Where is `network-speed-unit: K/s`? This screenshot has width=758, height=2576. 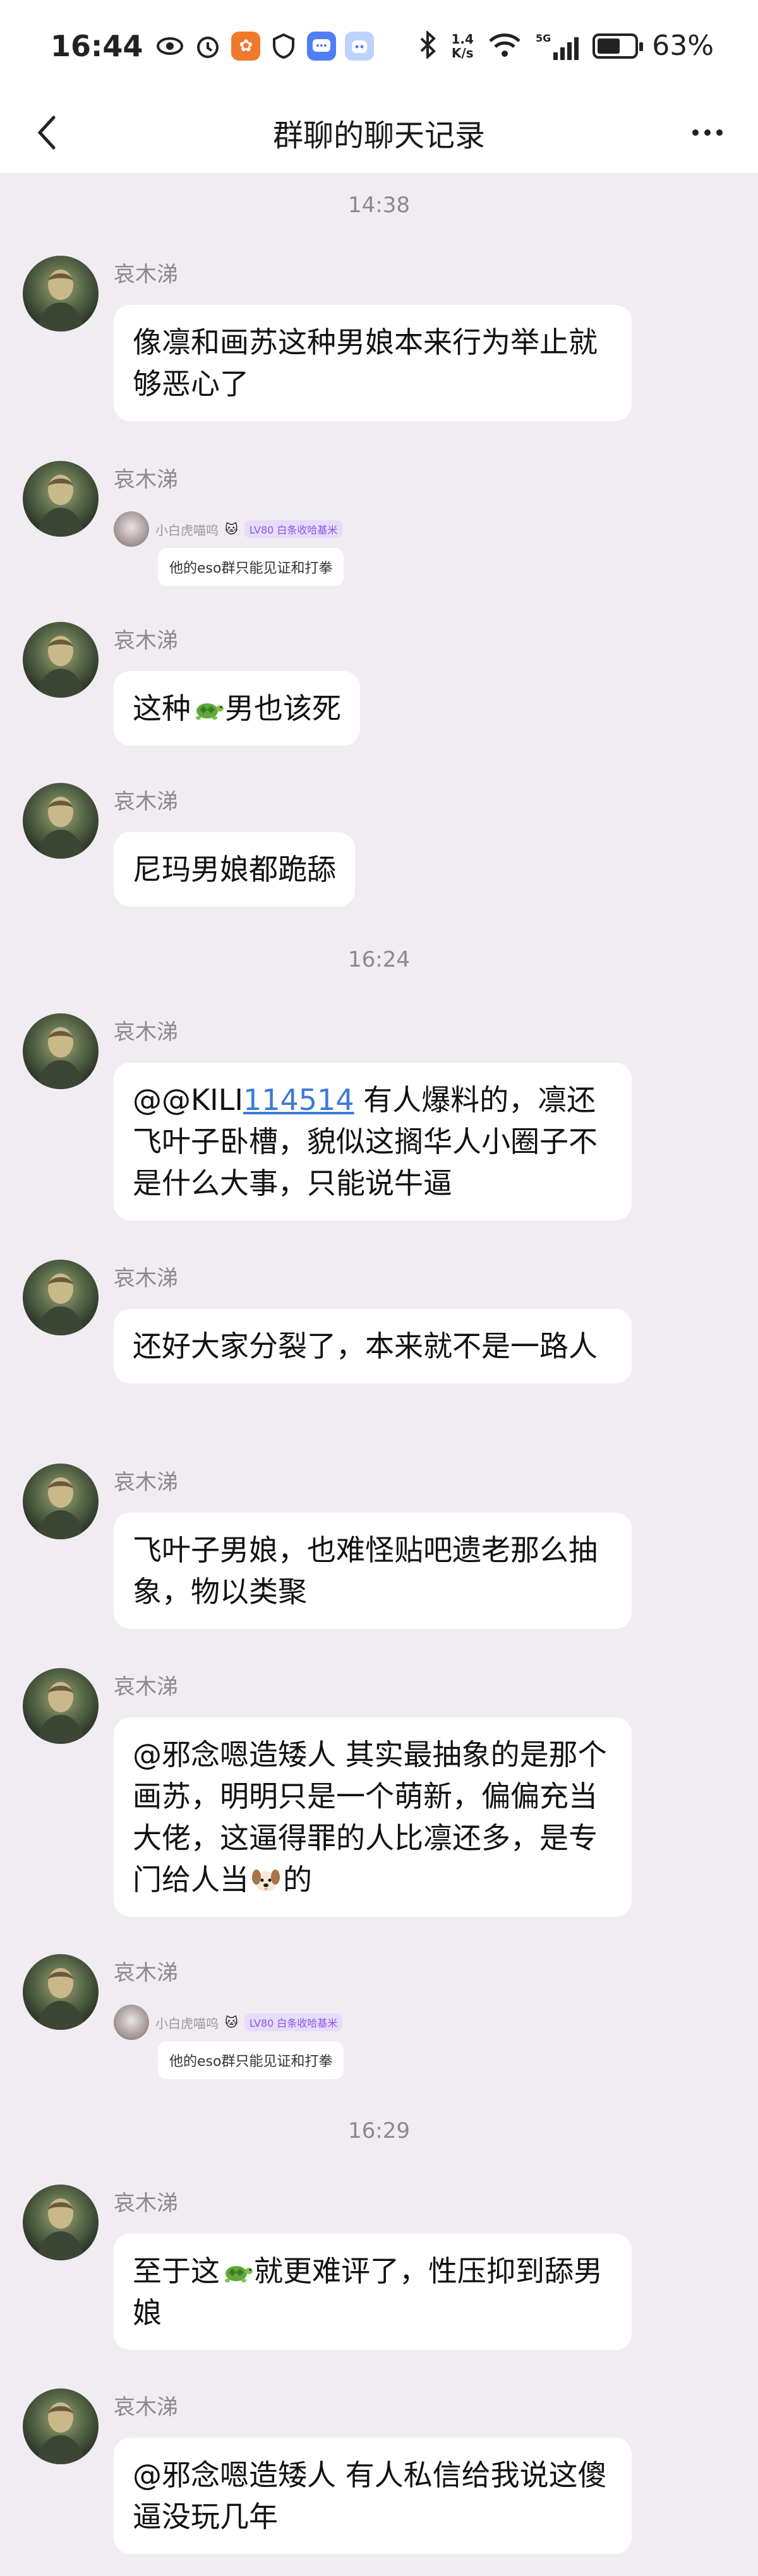
network-speed-unit: K/s is located at coordinates (462, 53).